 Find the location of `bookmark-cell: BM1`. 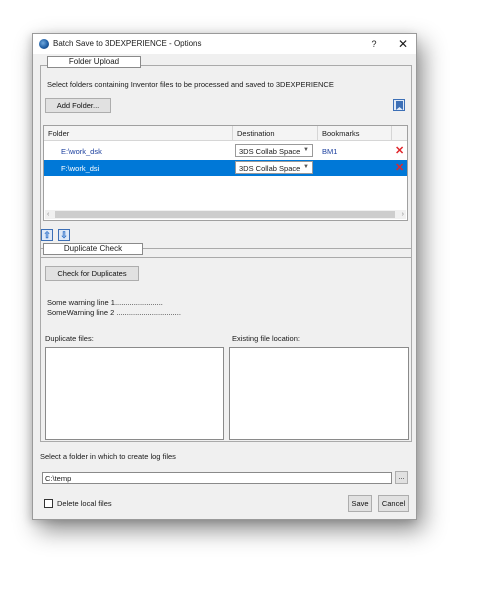

bookmark-cell: BM1 is located at coordinates (330, 151).